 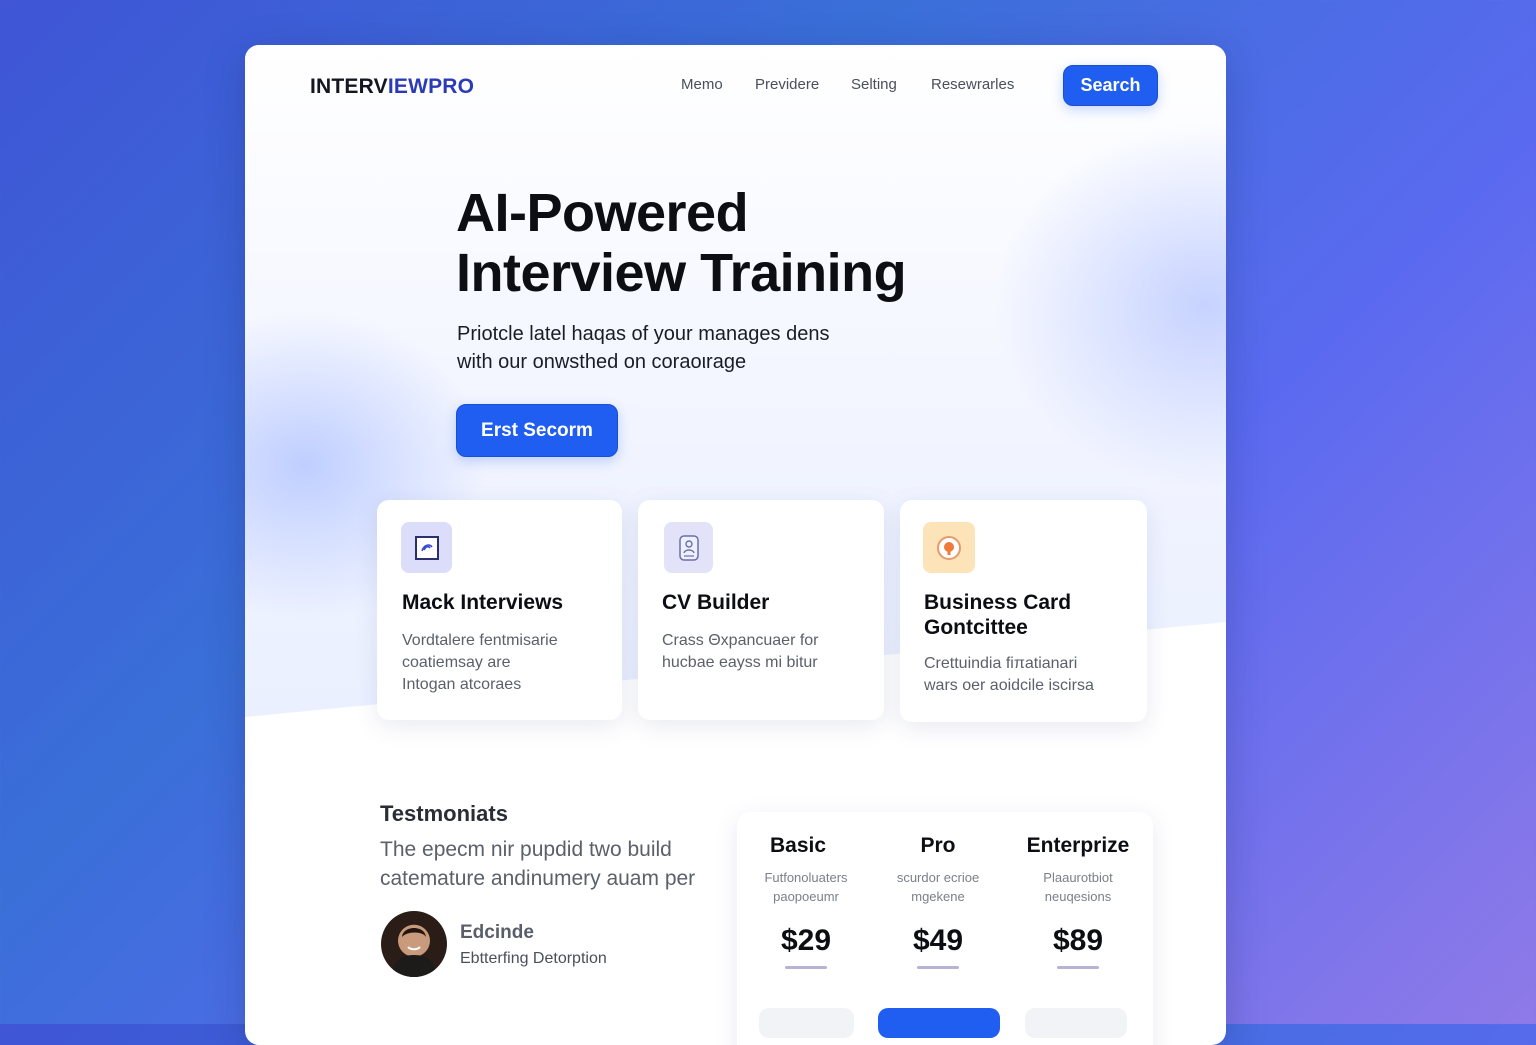 What do you see at coordinates (1078, 845) in the screenshot?
I see `plan-name: Enterprize` at bounding box center [1078, 845].